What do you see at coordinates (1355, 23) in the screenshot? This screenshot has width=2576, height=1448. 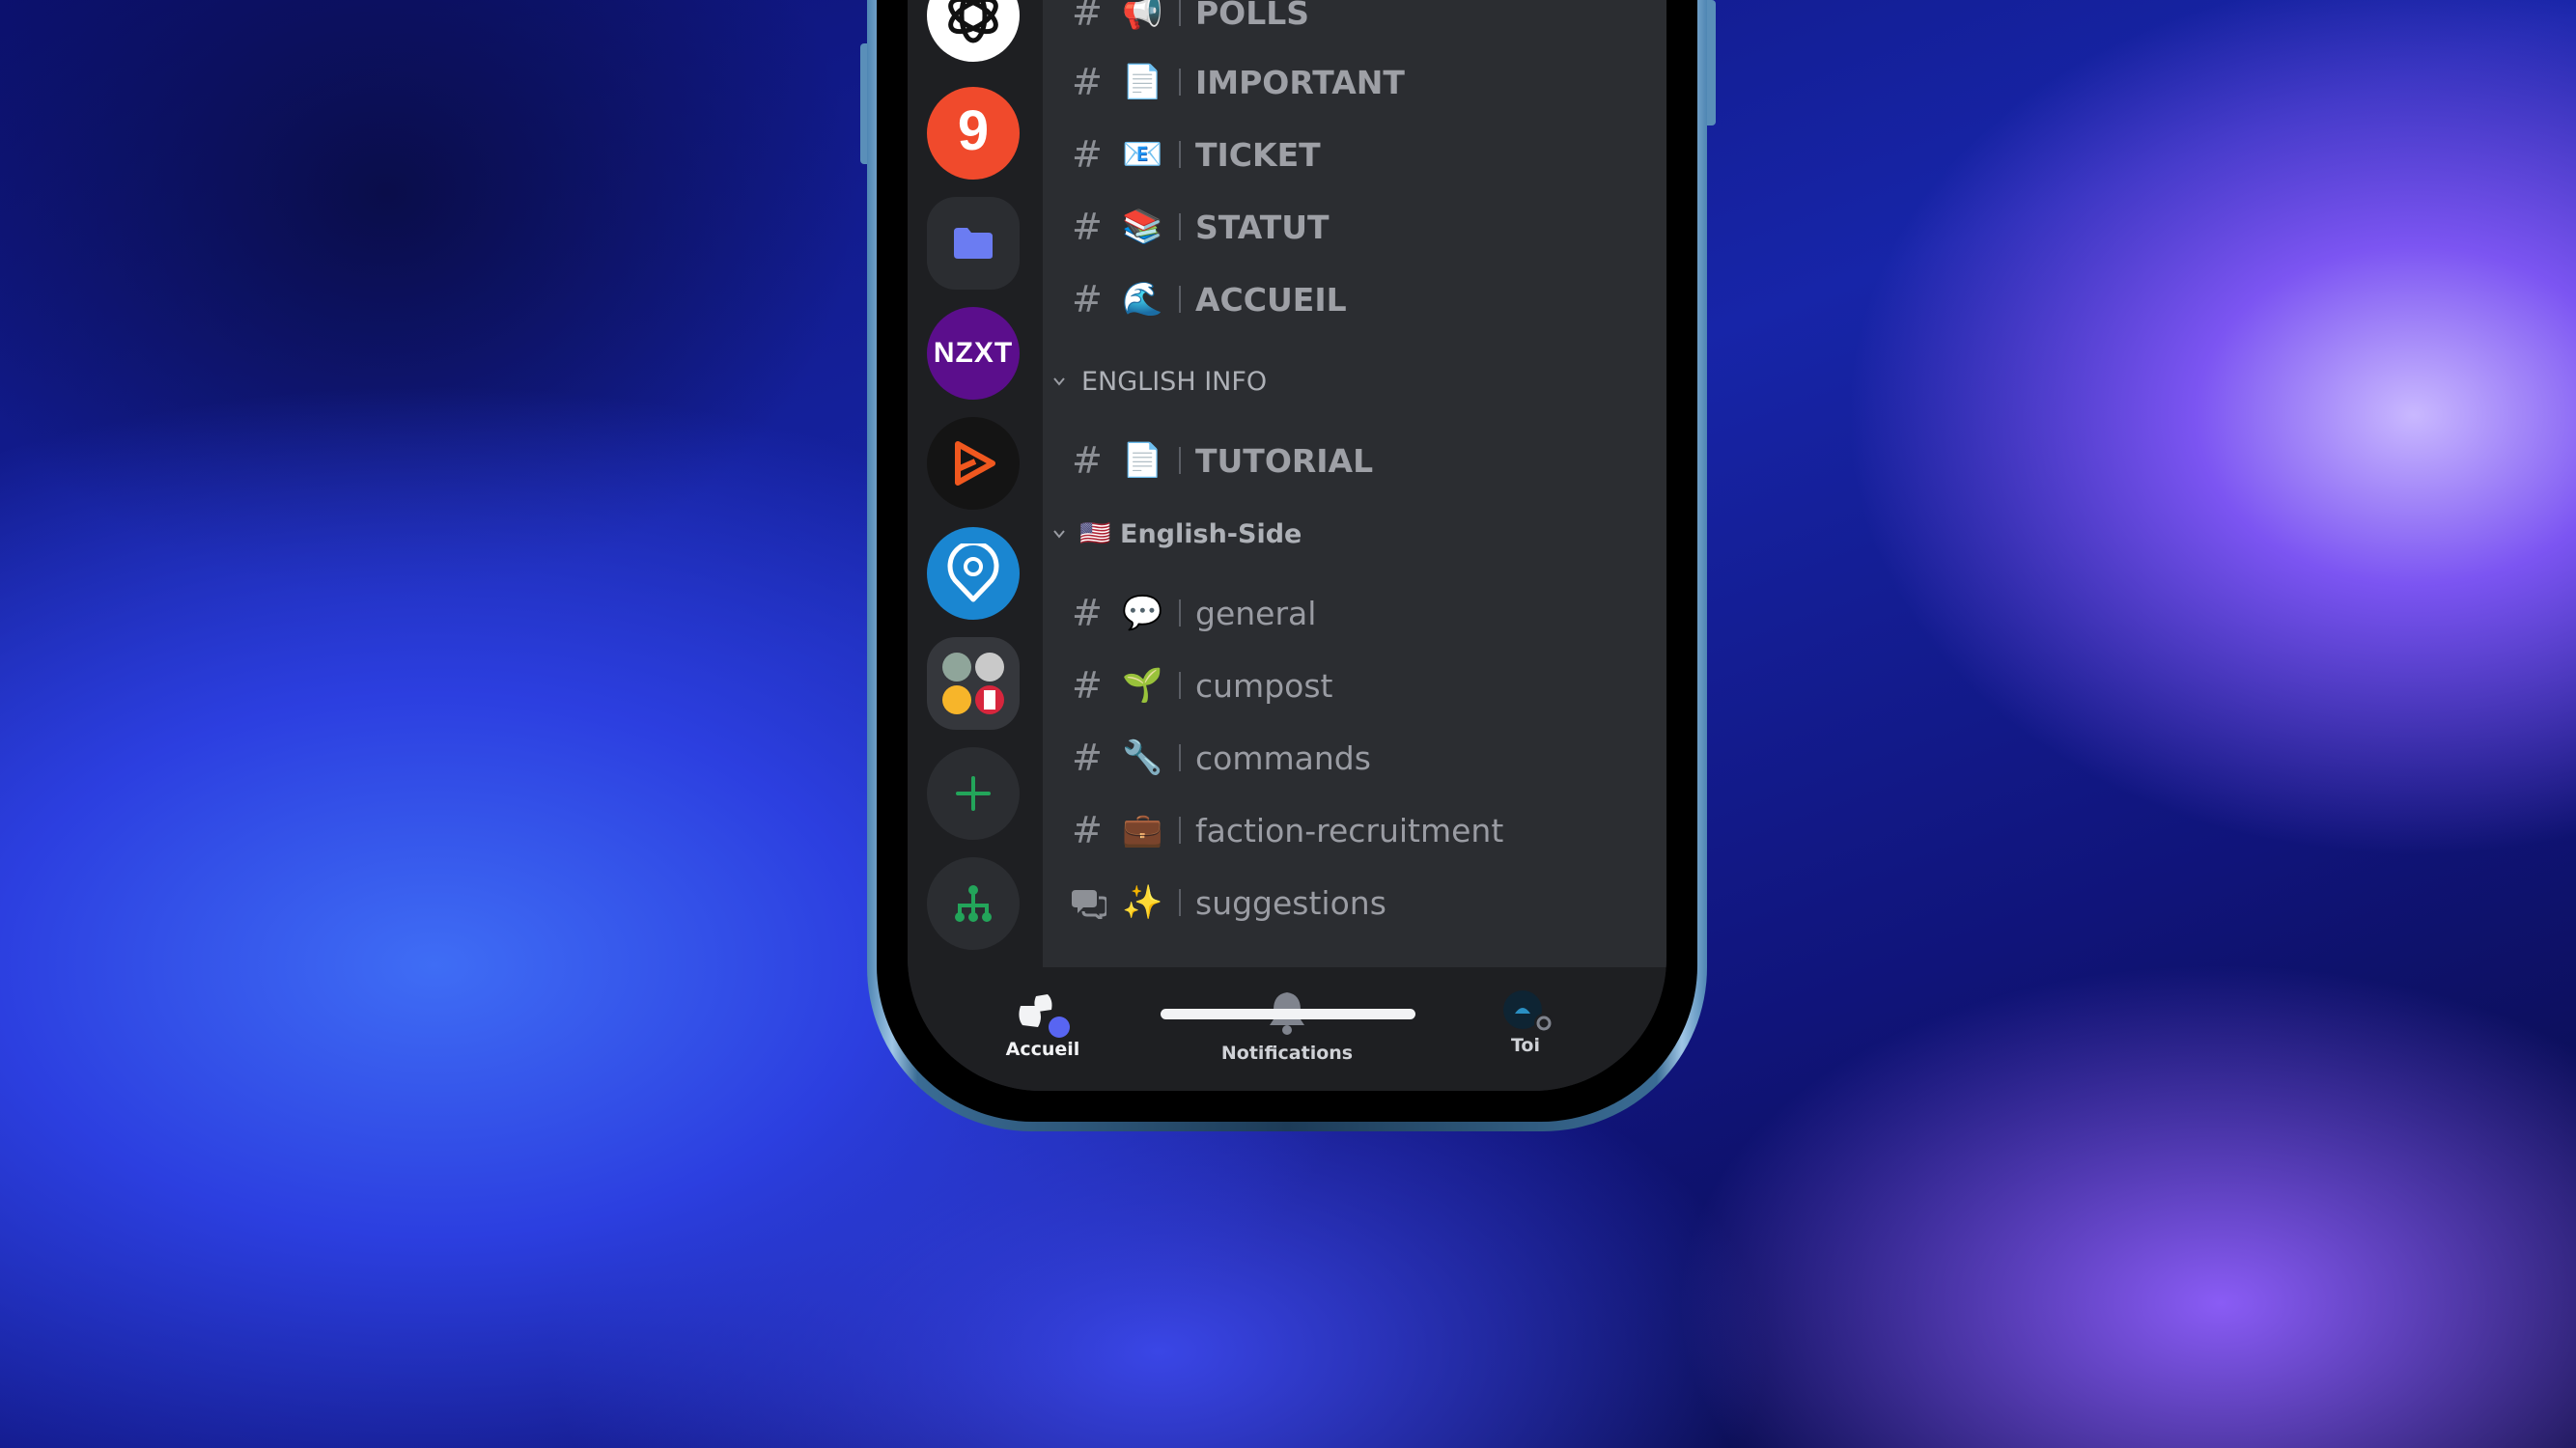 I see `channel-polls: # 📢 POLLS` at bounding box center [1355, 23].